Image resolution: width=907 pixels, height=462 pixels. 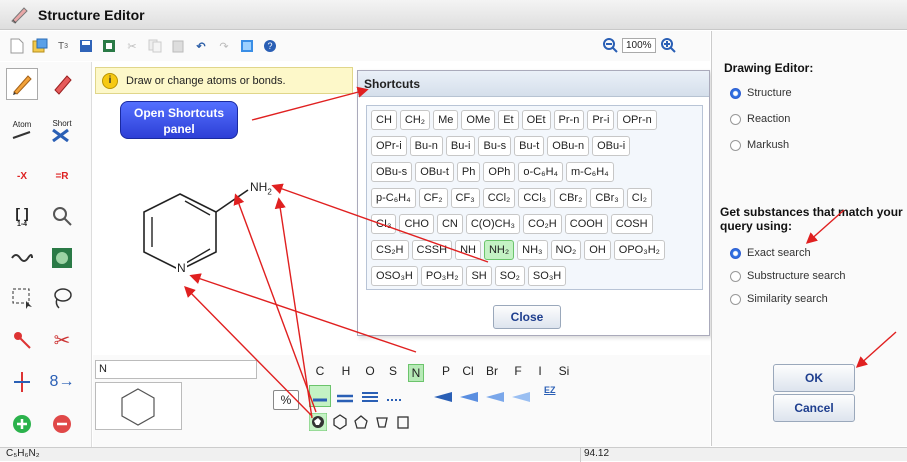 I want to click on shortcut-chip: NH₃, so click(x=532, y=250).